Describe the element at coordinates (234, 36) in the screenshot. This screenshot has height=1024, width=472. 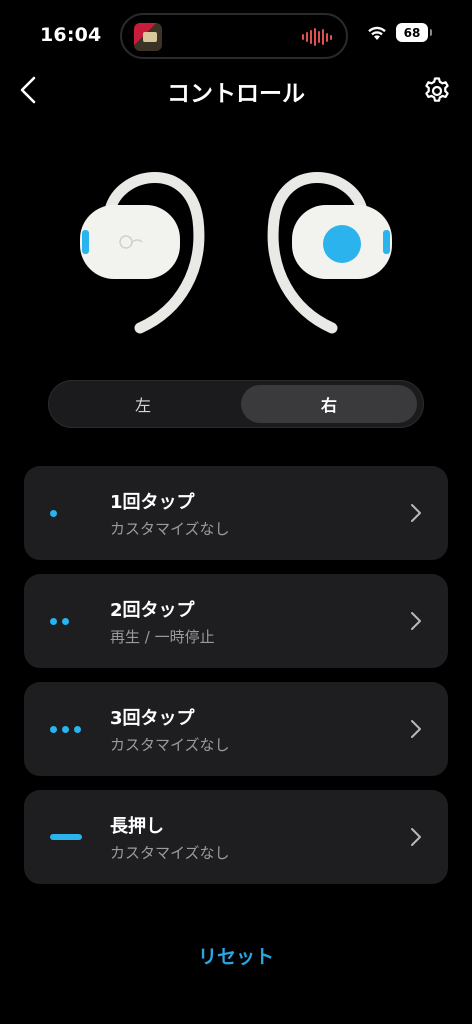
I see `dynamic-island` at that location.